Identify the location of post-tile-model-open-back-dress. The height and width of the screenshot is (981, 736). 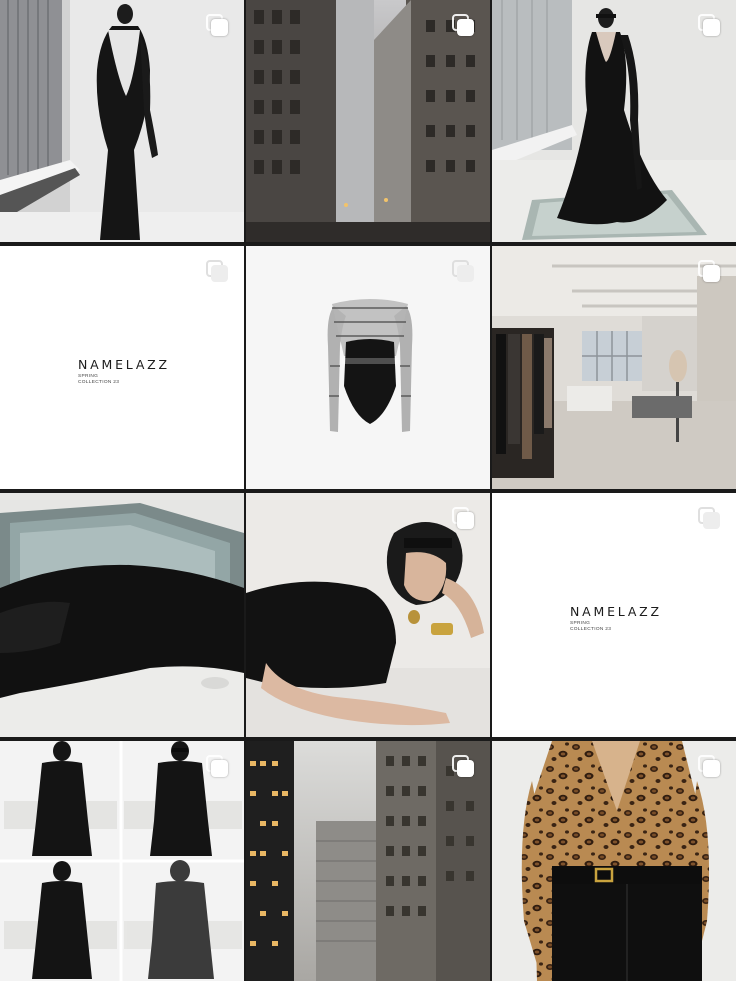
(122, 121).